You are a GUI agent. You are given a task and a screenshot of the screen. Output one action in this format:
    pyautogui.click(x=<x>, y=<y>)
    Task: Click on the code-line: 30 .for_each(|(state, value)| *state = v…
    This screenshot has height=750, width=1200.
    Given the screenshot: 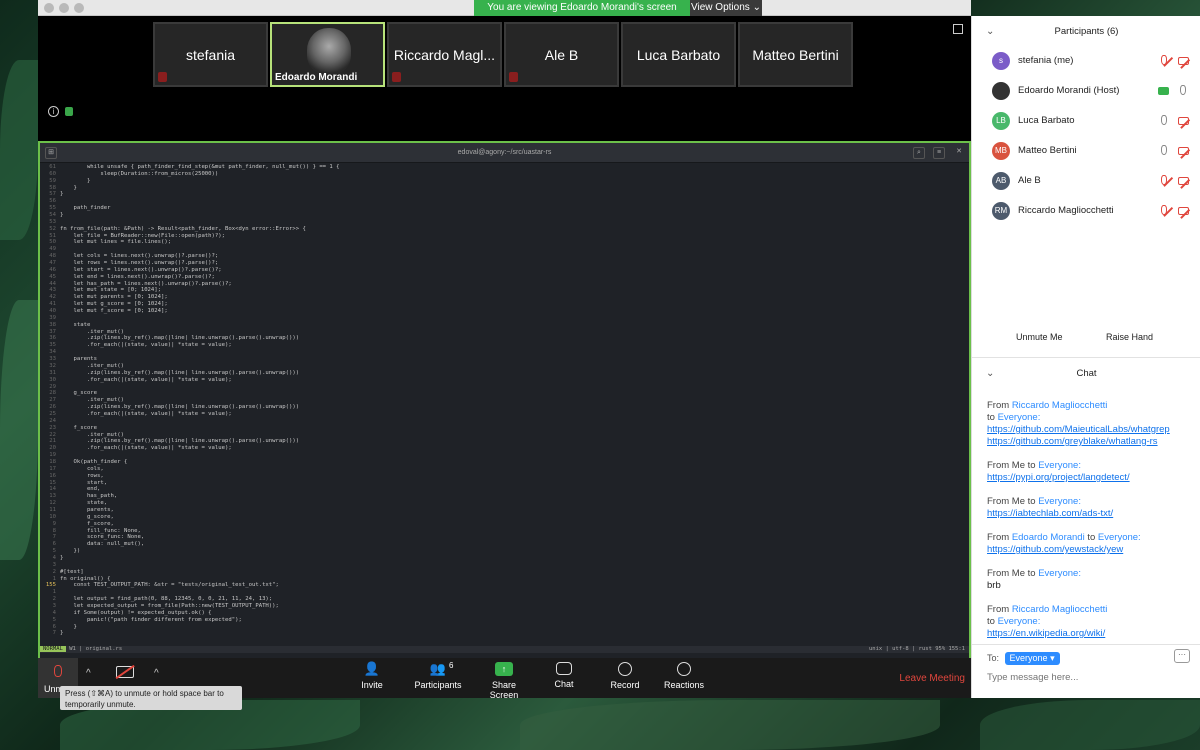 What is the action you would take?
    pyautogui.click(x=505, y=380)
    